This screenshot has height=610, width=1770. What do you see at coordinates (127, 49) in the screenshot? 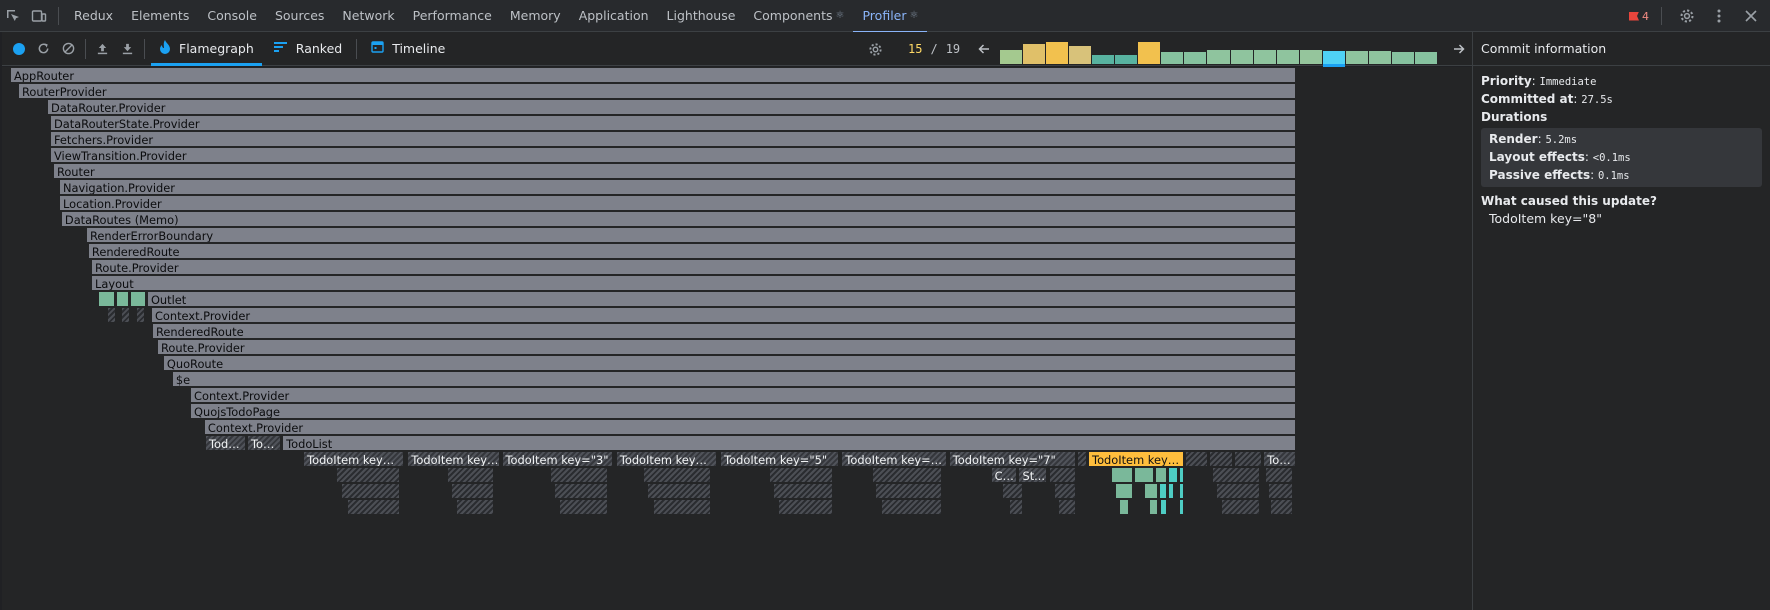
I see `save-profile-button` at bounding box center [127, 49].